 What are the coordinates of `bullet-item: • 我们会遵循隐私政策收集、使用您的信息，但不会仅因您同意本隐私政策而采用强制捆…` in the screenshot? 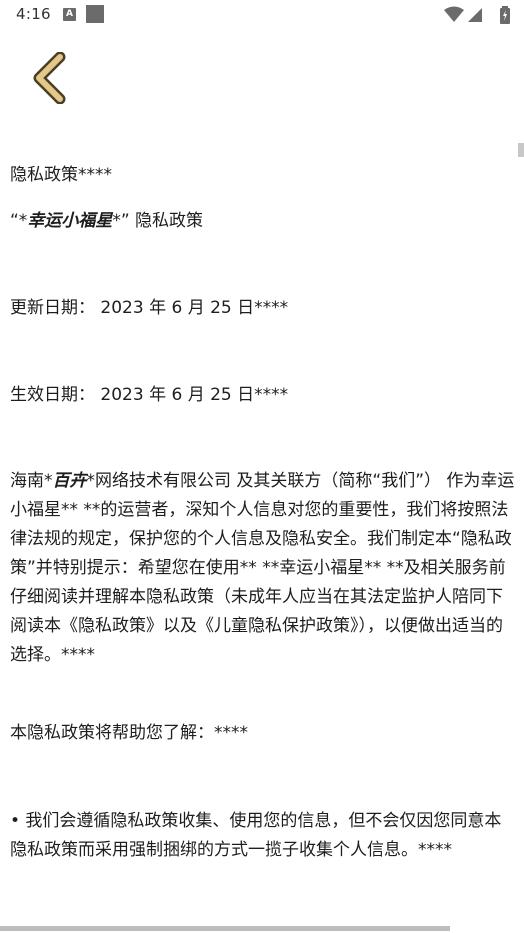 It's located at (256, 835).